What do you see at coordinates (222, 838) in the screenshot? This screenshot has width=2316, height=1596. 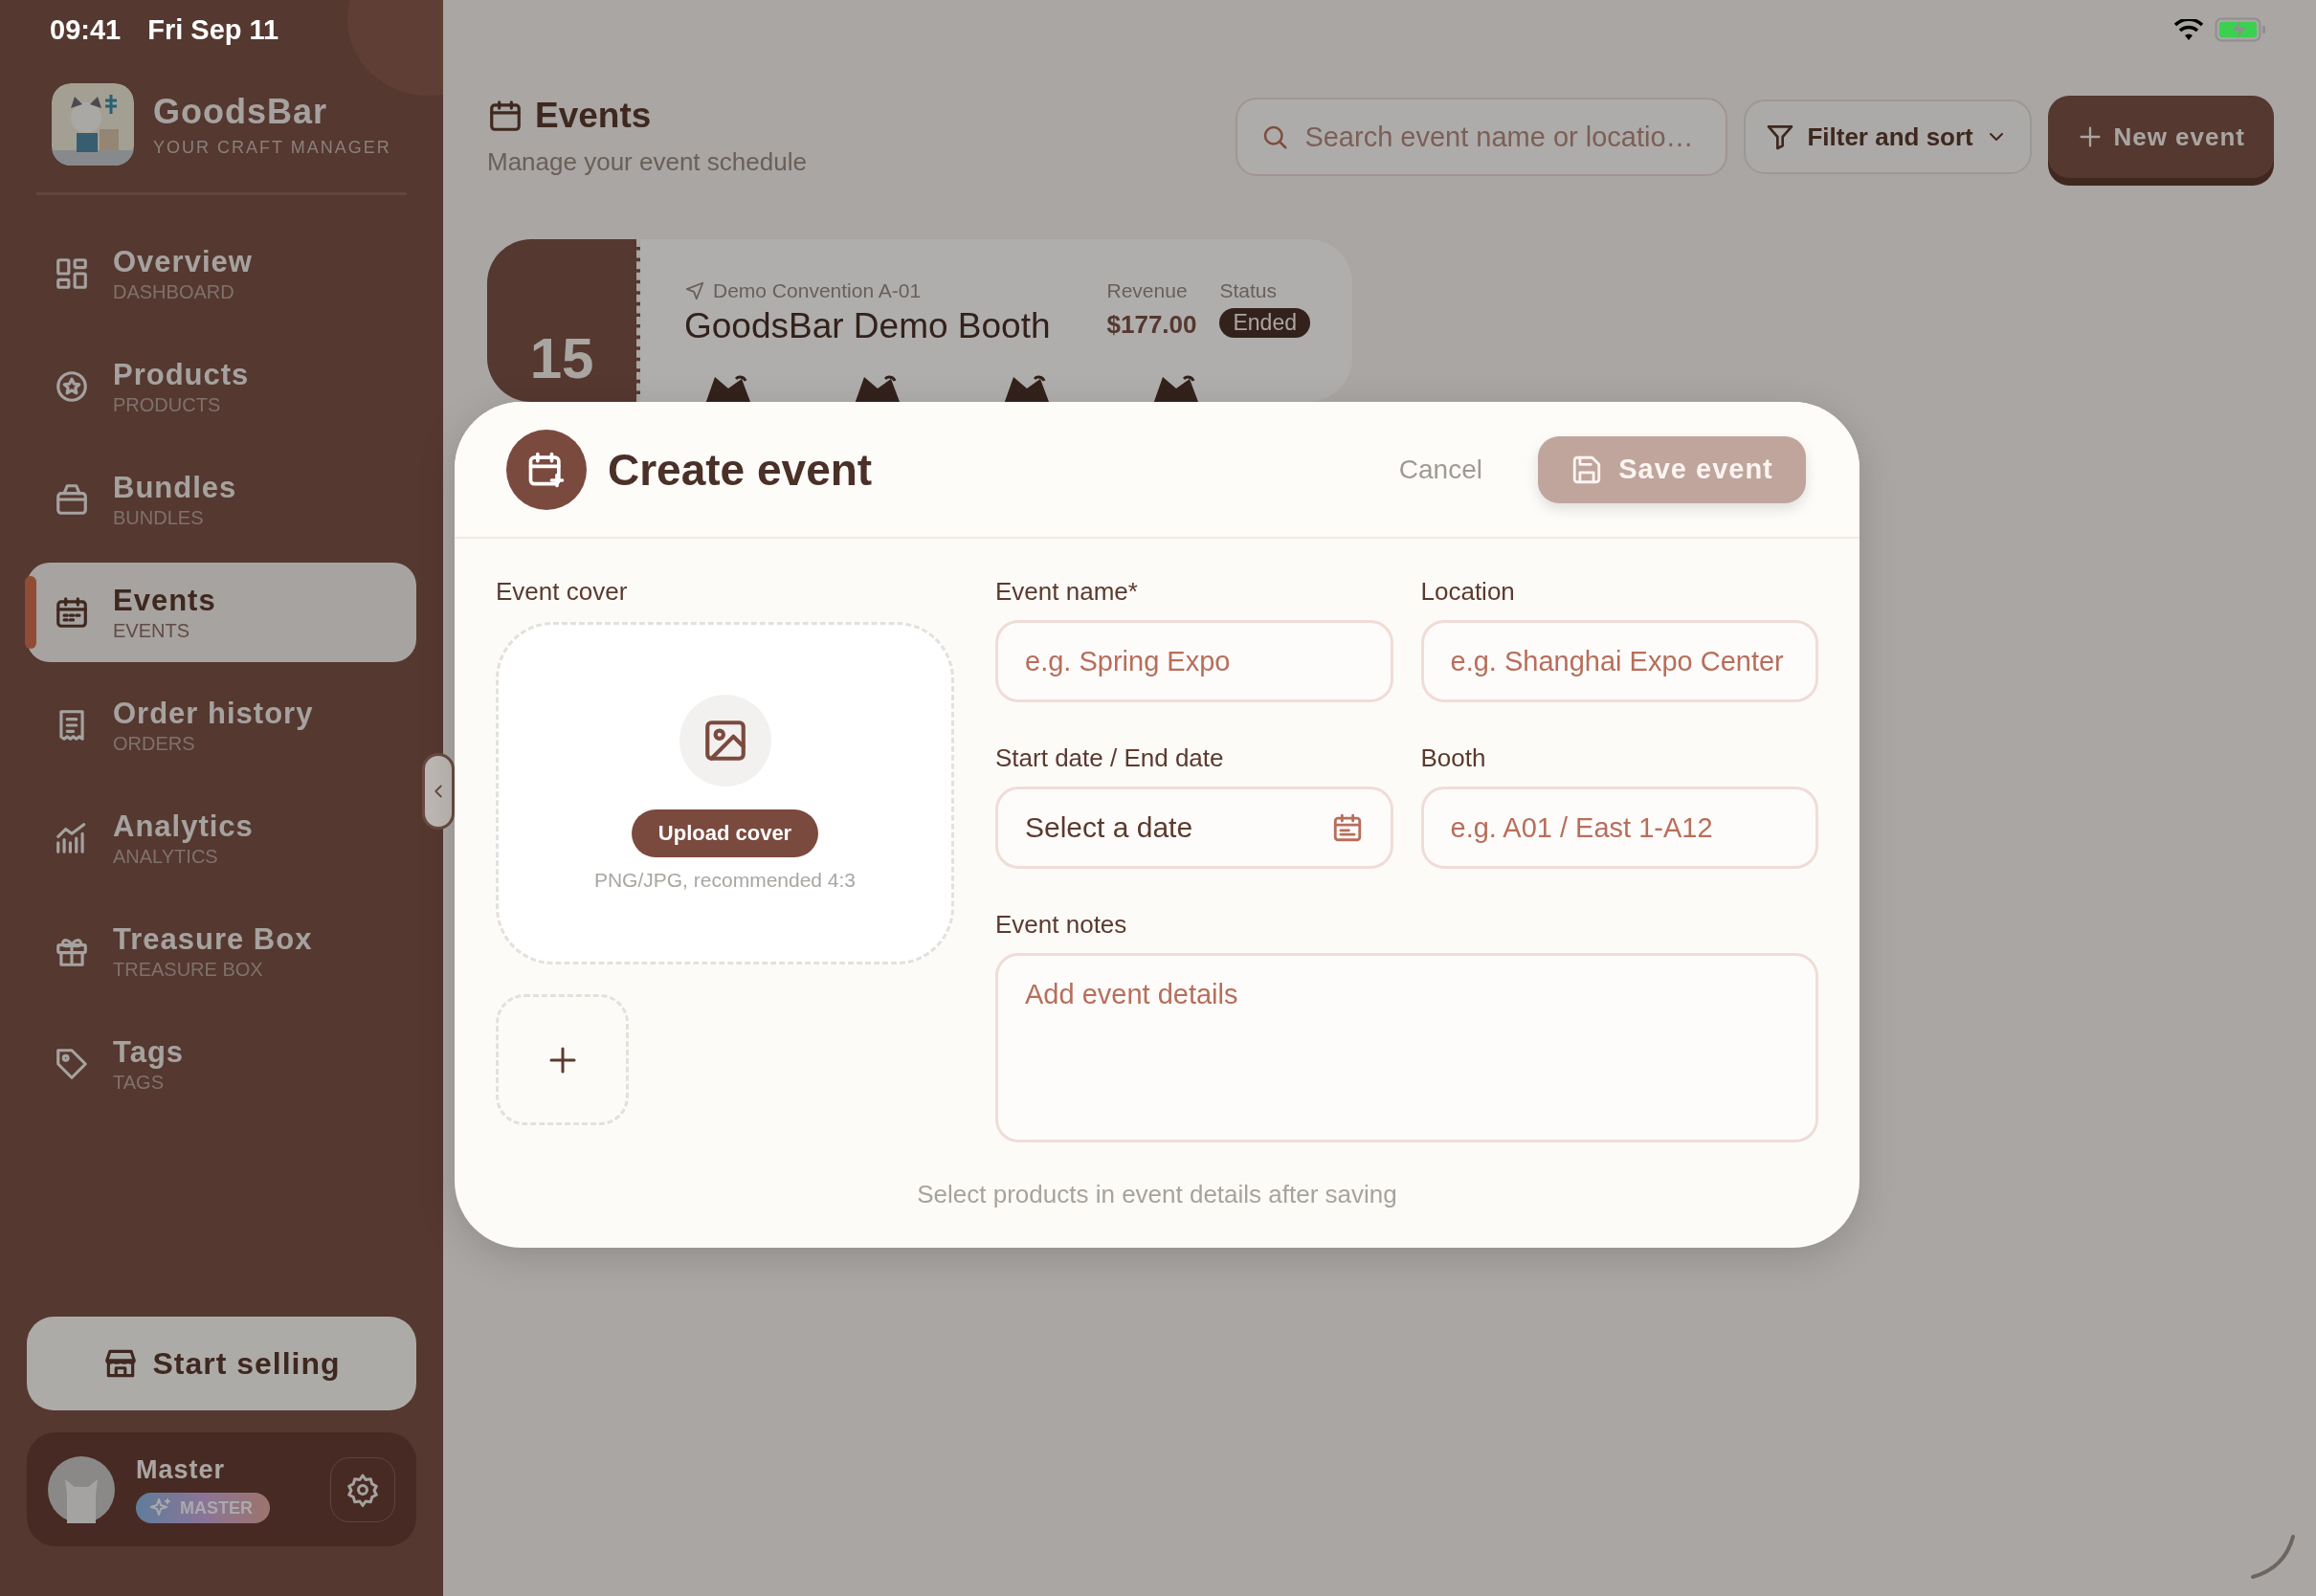 I see `sidebar-item: Analytics ANALYTICS` at bounding box center [222, 838].